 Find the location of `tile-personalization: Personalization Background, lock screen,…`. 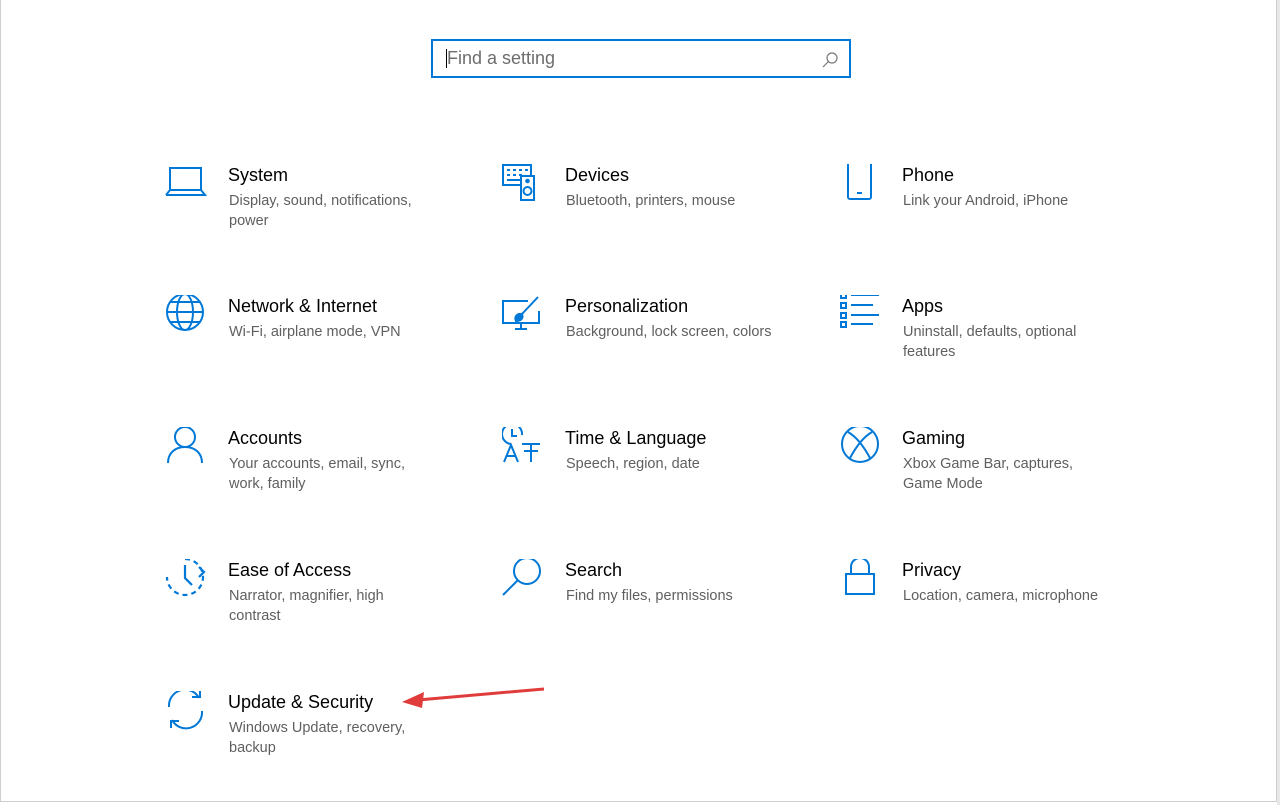

tile-personalization: Personalization Background, lock screen,… is located at coordinates (652, 345).